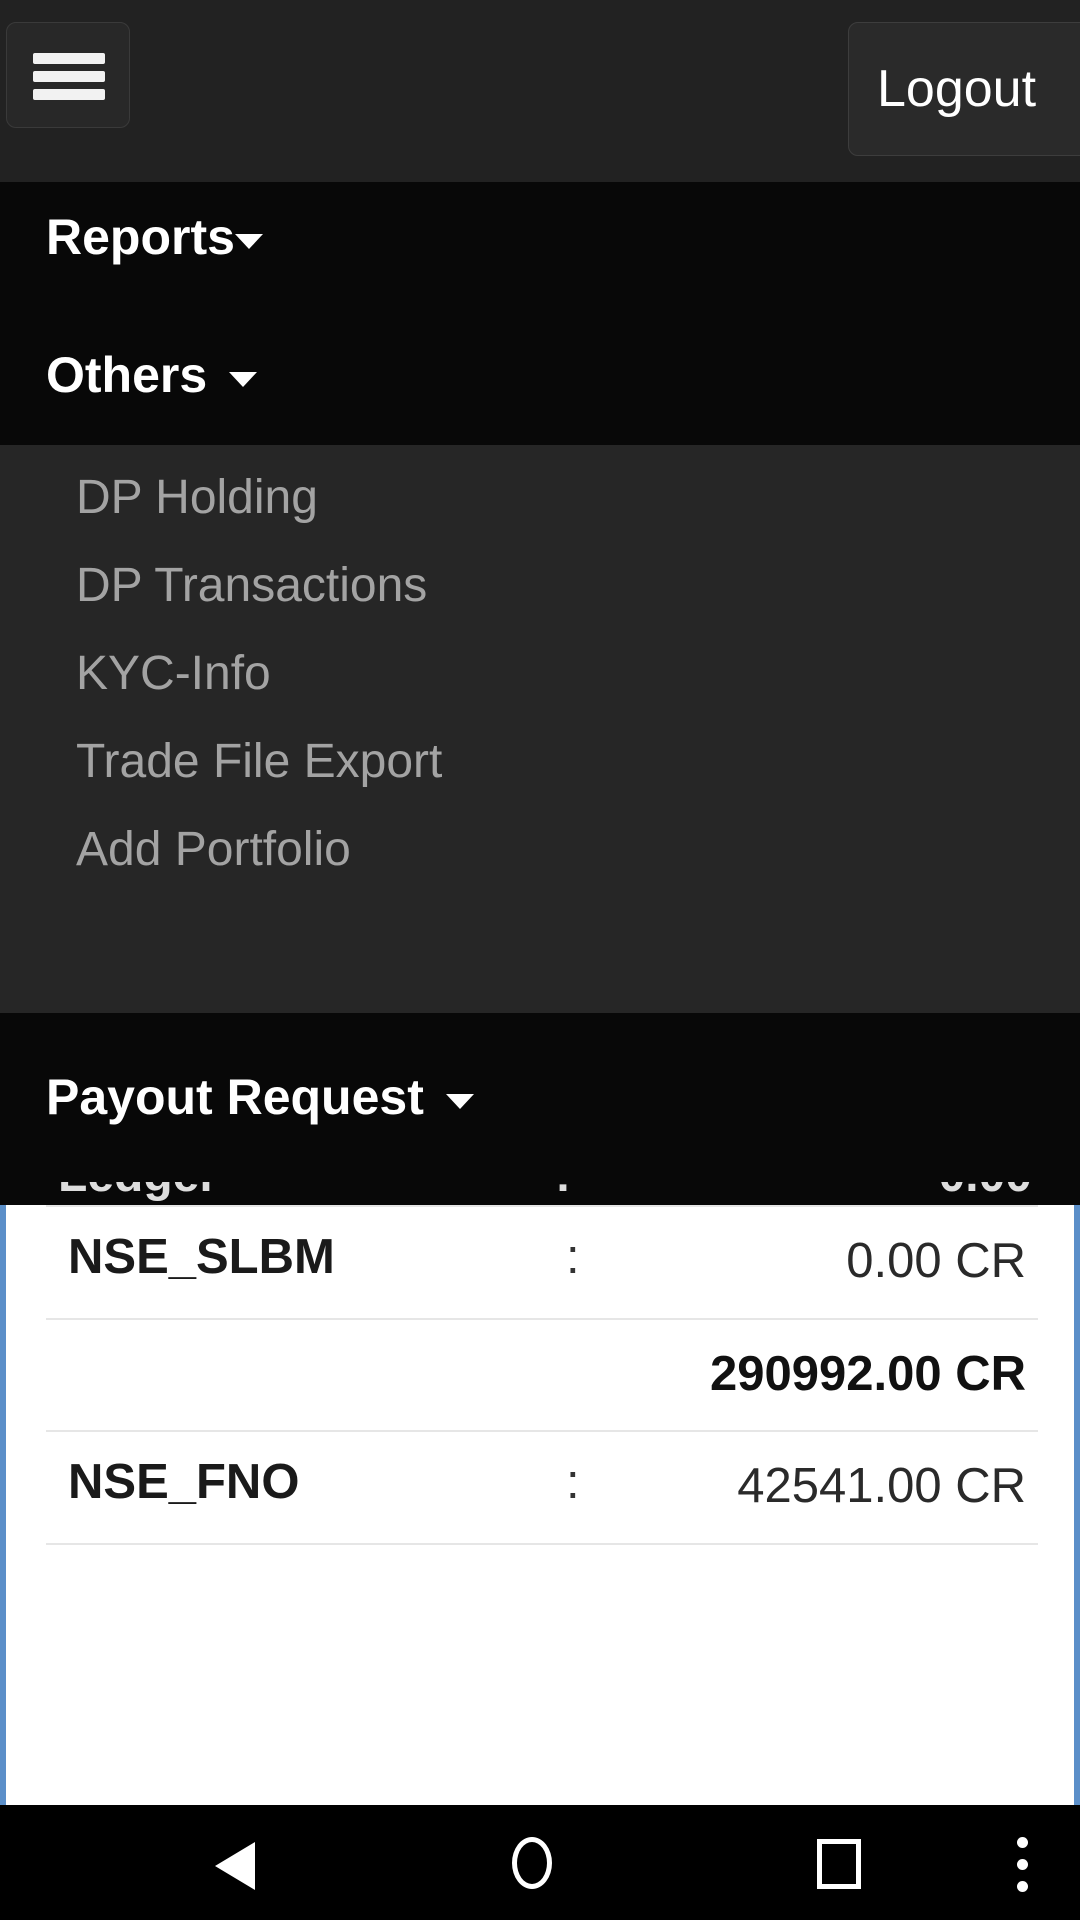  I want to click on clipped-row-value: 0.00, so click(985, 1192).